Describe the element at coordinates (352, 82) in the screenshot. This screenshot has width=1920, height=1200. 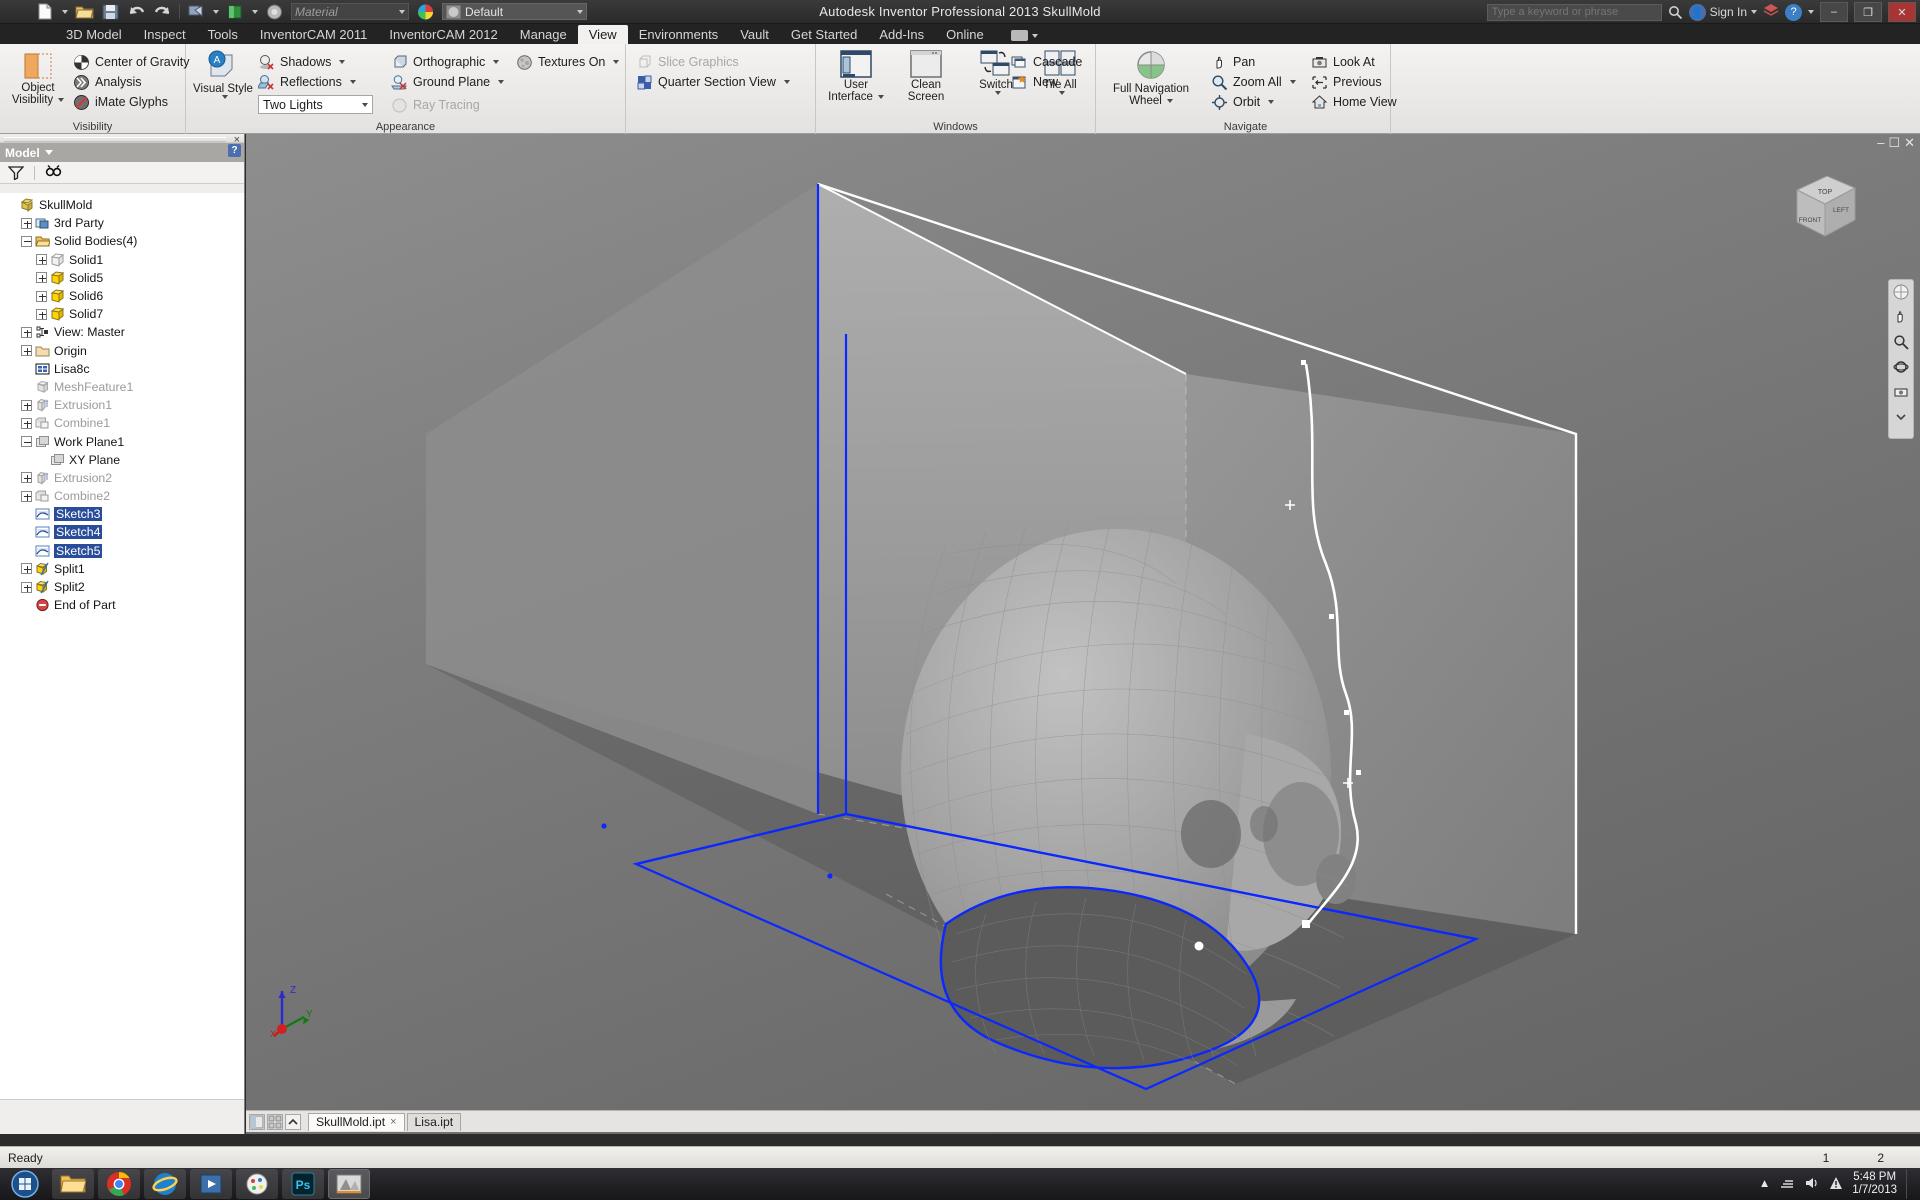
I see `reflections-dropdown-icon` at that location.